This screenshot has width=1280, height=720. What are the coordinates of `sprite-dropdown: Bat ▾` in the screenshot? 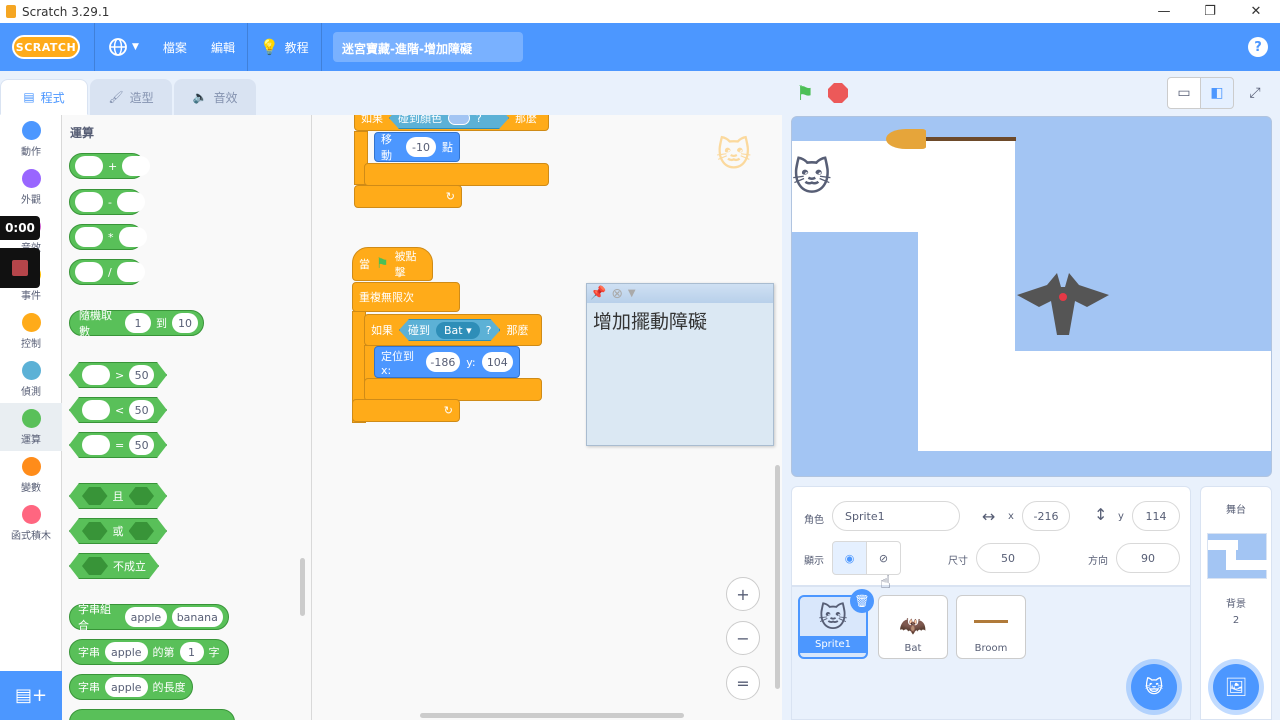 It's located at (458, 330).